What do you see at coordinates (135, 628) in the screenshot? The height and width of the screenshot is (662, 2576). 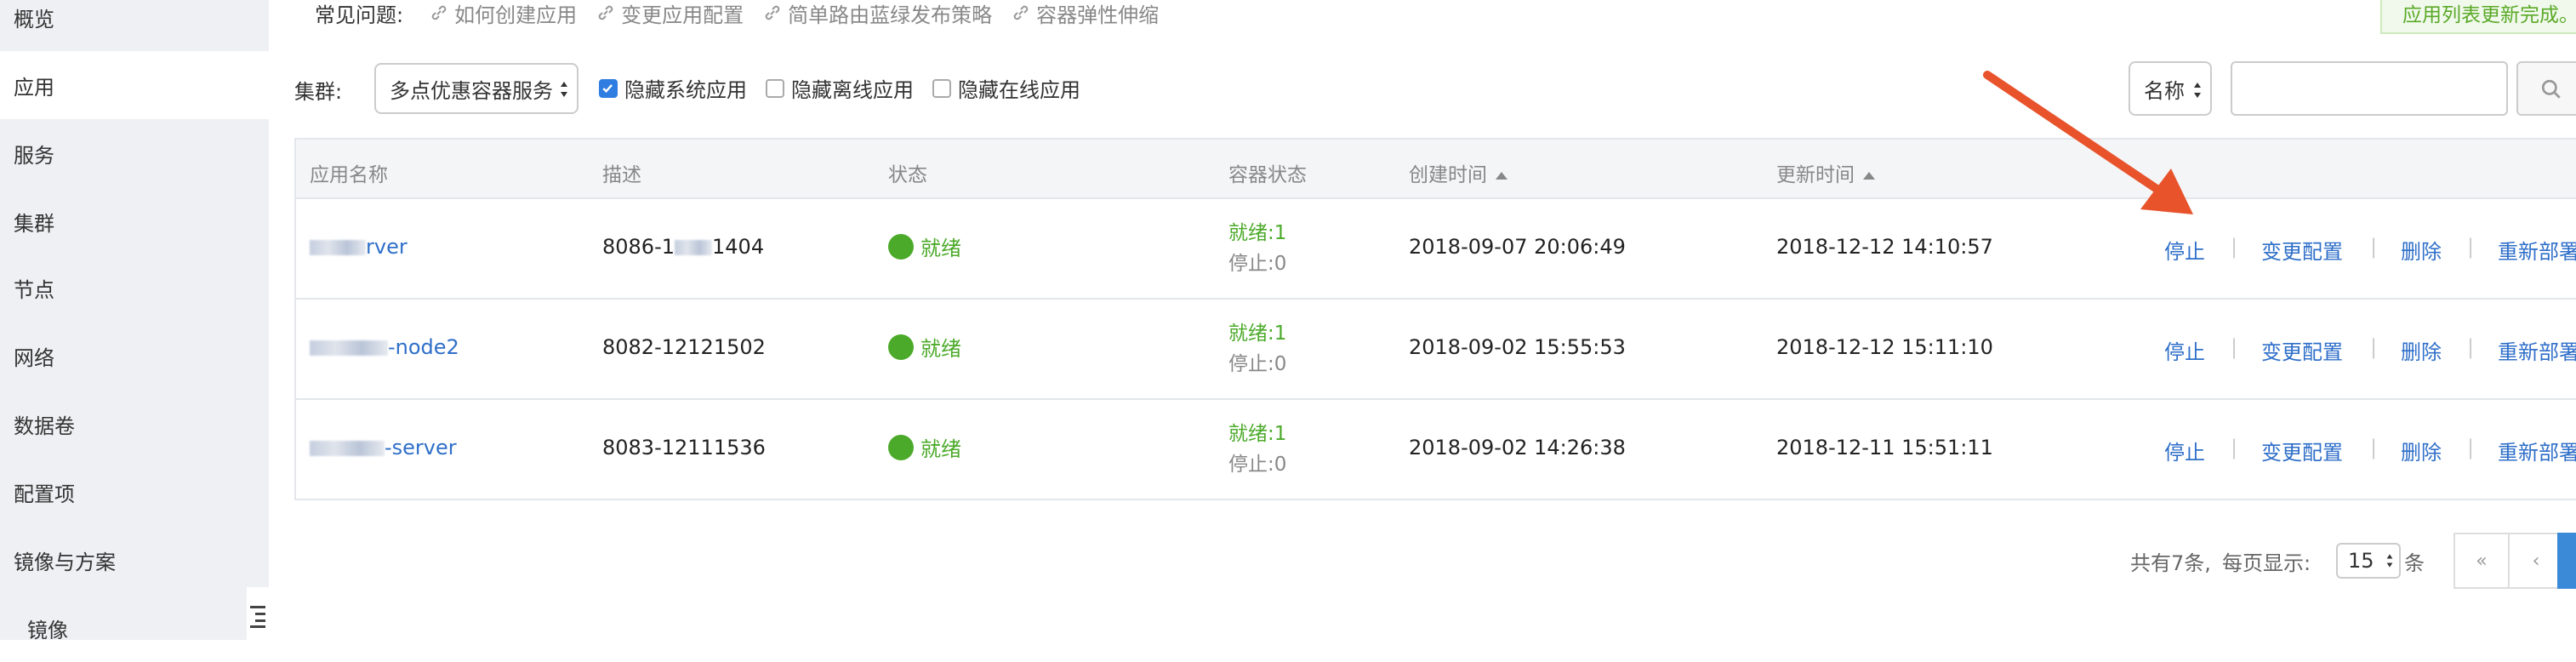 I see `sidebar-item-images: 镜像` at bounding box center [135, 628].